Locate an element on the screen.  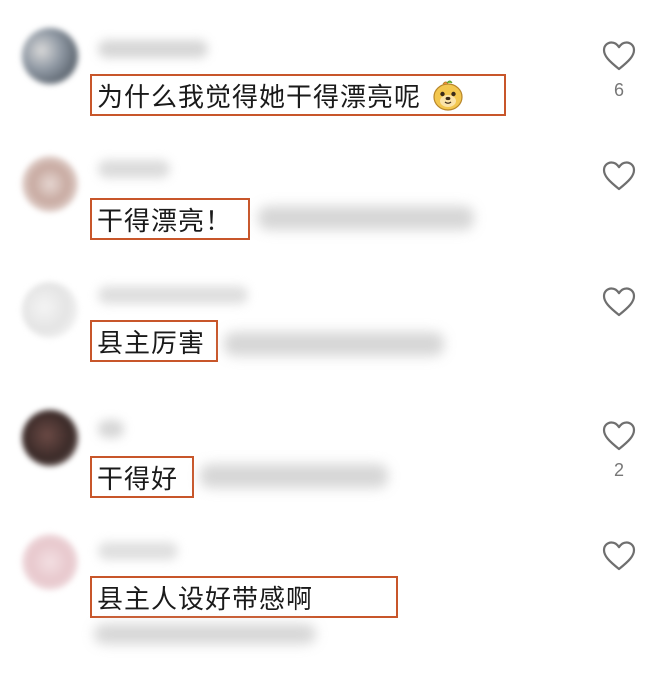
like-count: 2 is located at coordinates (618, 470).